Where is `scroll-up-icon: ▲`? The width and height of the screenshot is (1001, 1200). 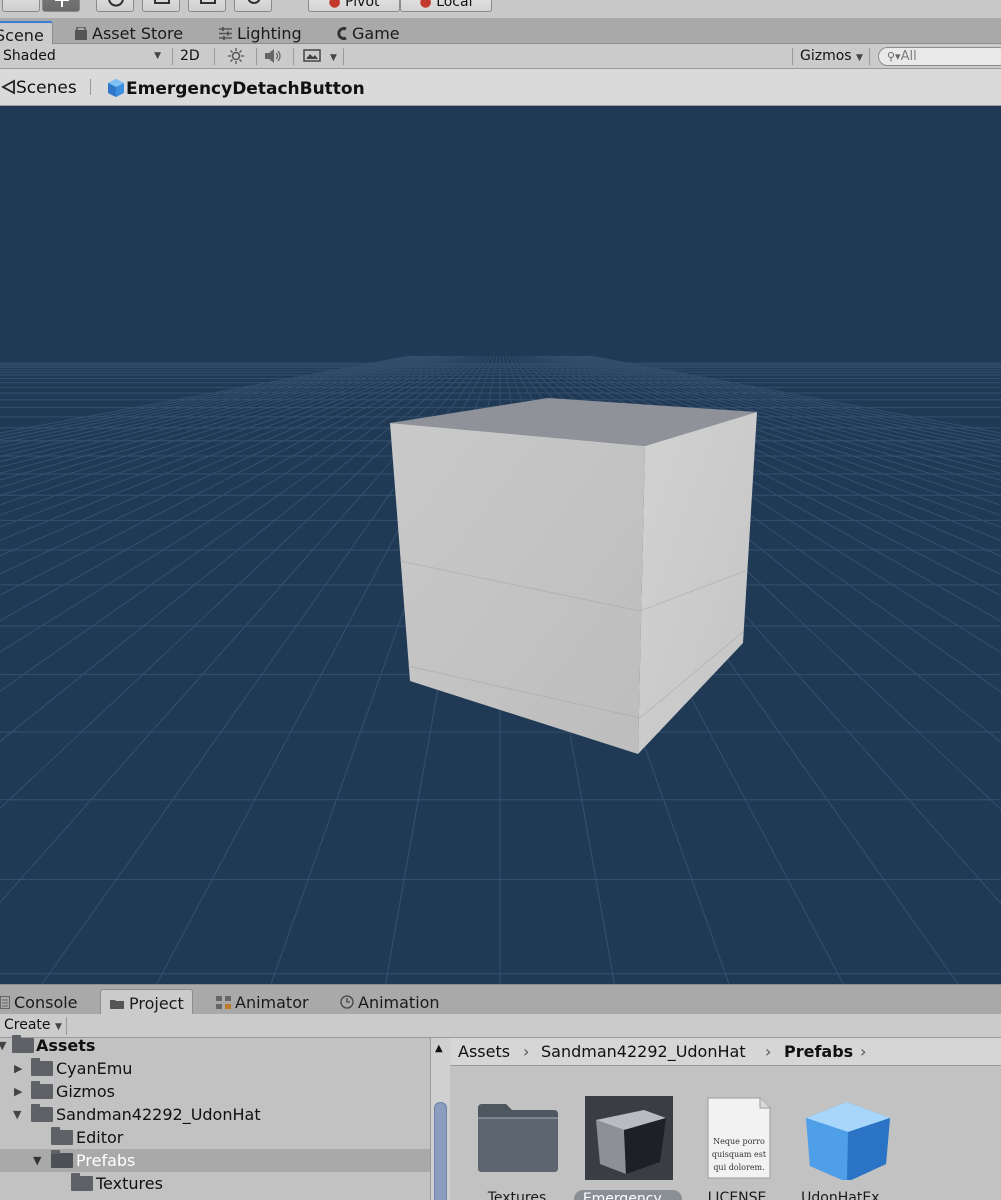
scroll-up-icon: ▲ is located at coordinates (439, 1048).